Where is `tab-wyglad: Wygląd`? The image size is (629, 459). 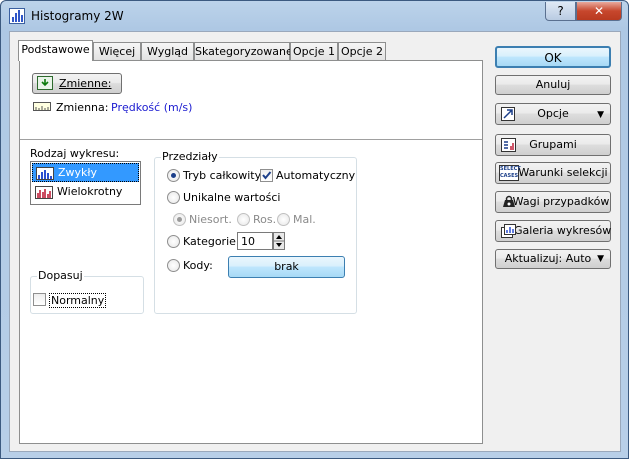
tab-wyglad: Wygląd is located at coordinates (167, 51).